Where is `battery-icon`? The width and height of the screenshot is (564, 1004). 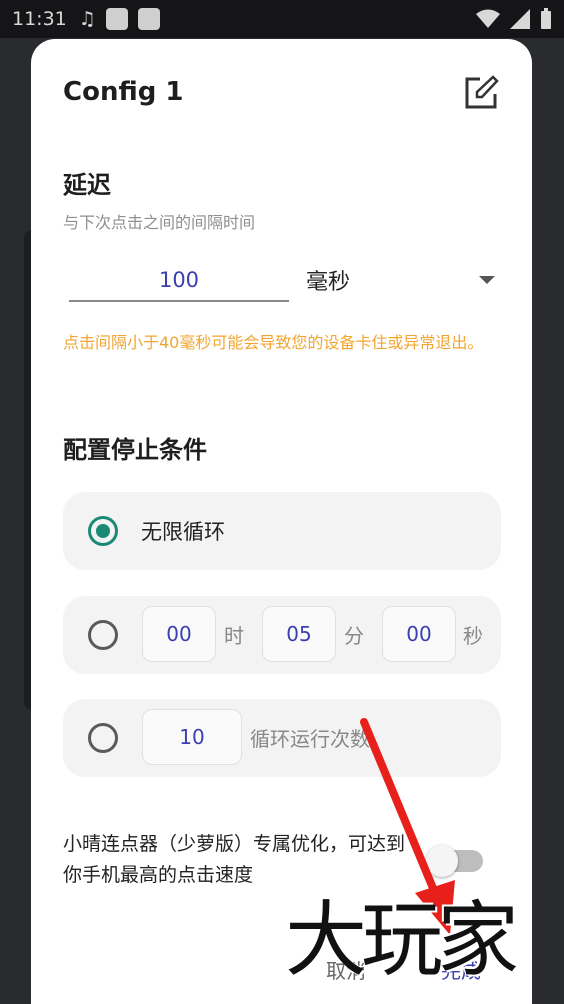
battery-icon is located at coordinates (546, 18).